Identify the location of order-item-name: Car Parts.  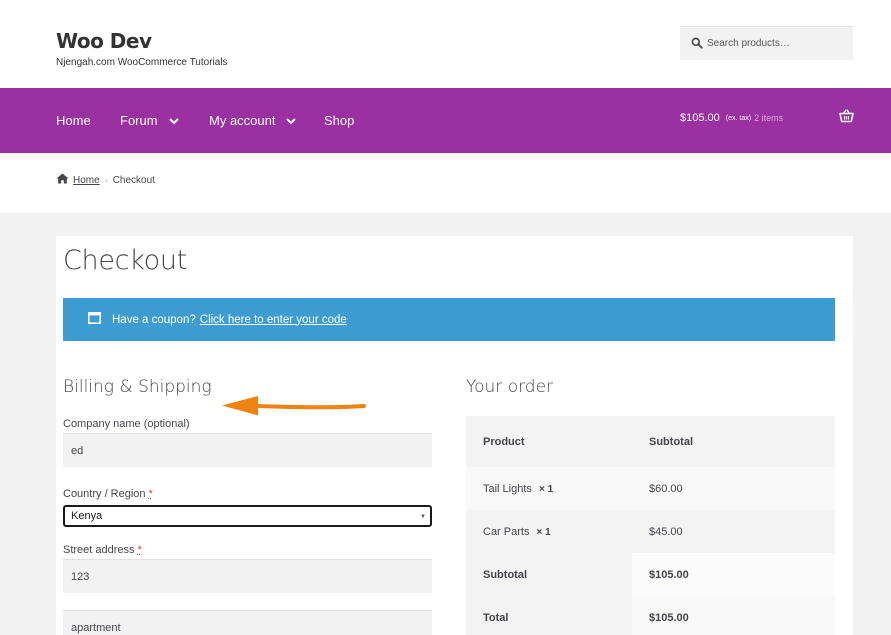
(506, 532).